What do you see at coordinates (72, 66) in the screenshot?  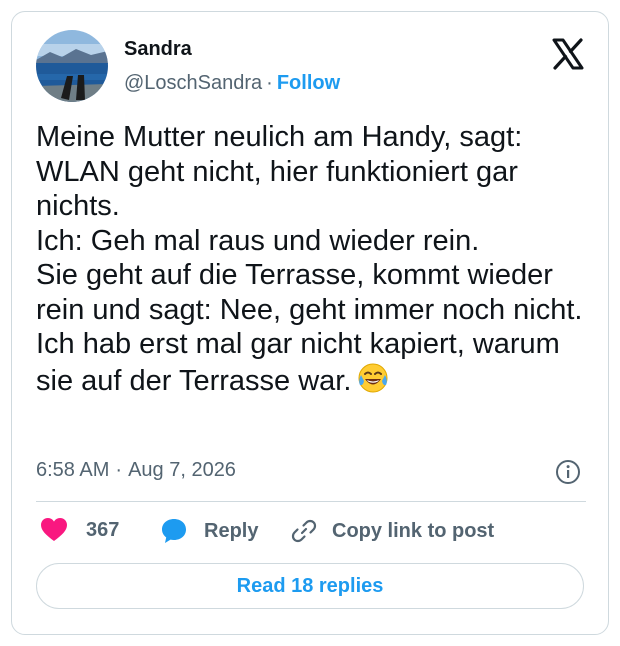 I see `avatar` at bounding box center [72, 66].